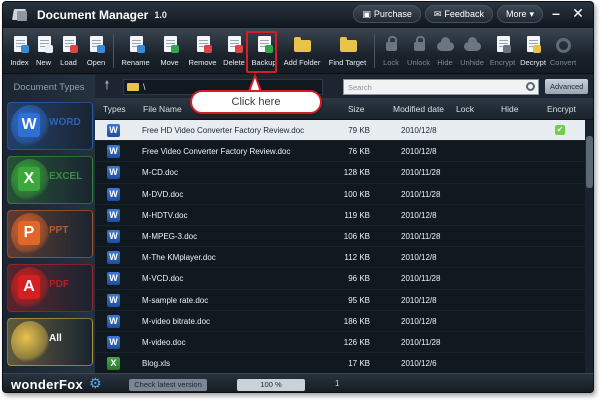 This screenshot has width=601, height=400. I want to click on search-input: Search, so click(441, 86).